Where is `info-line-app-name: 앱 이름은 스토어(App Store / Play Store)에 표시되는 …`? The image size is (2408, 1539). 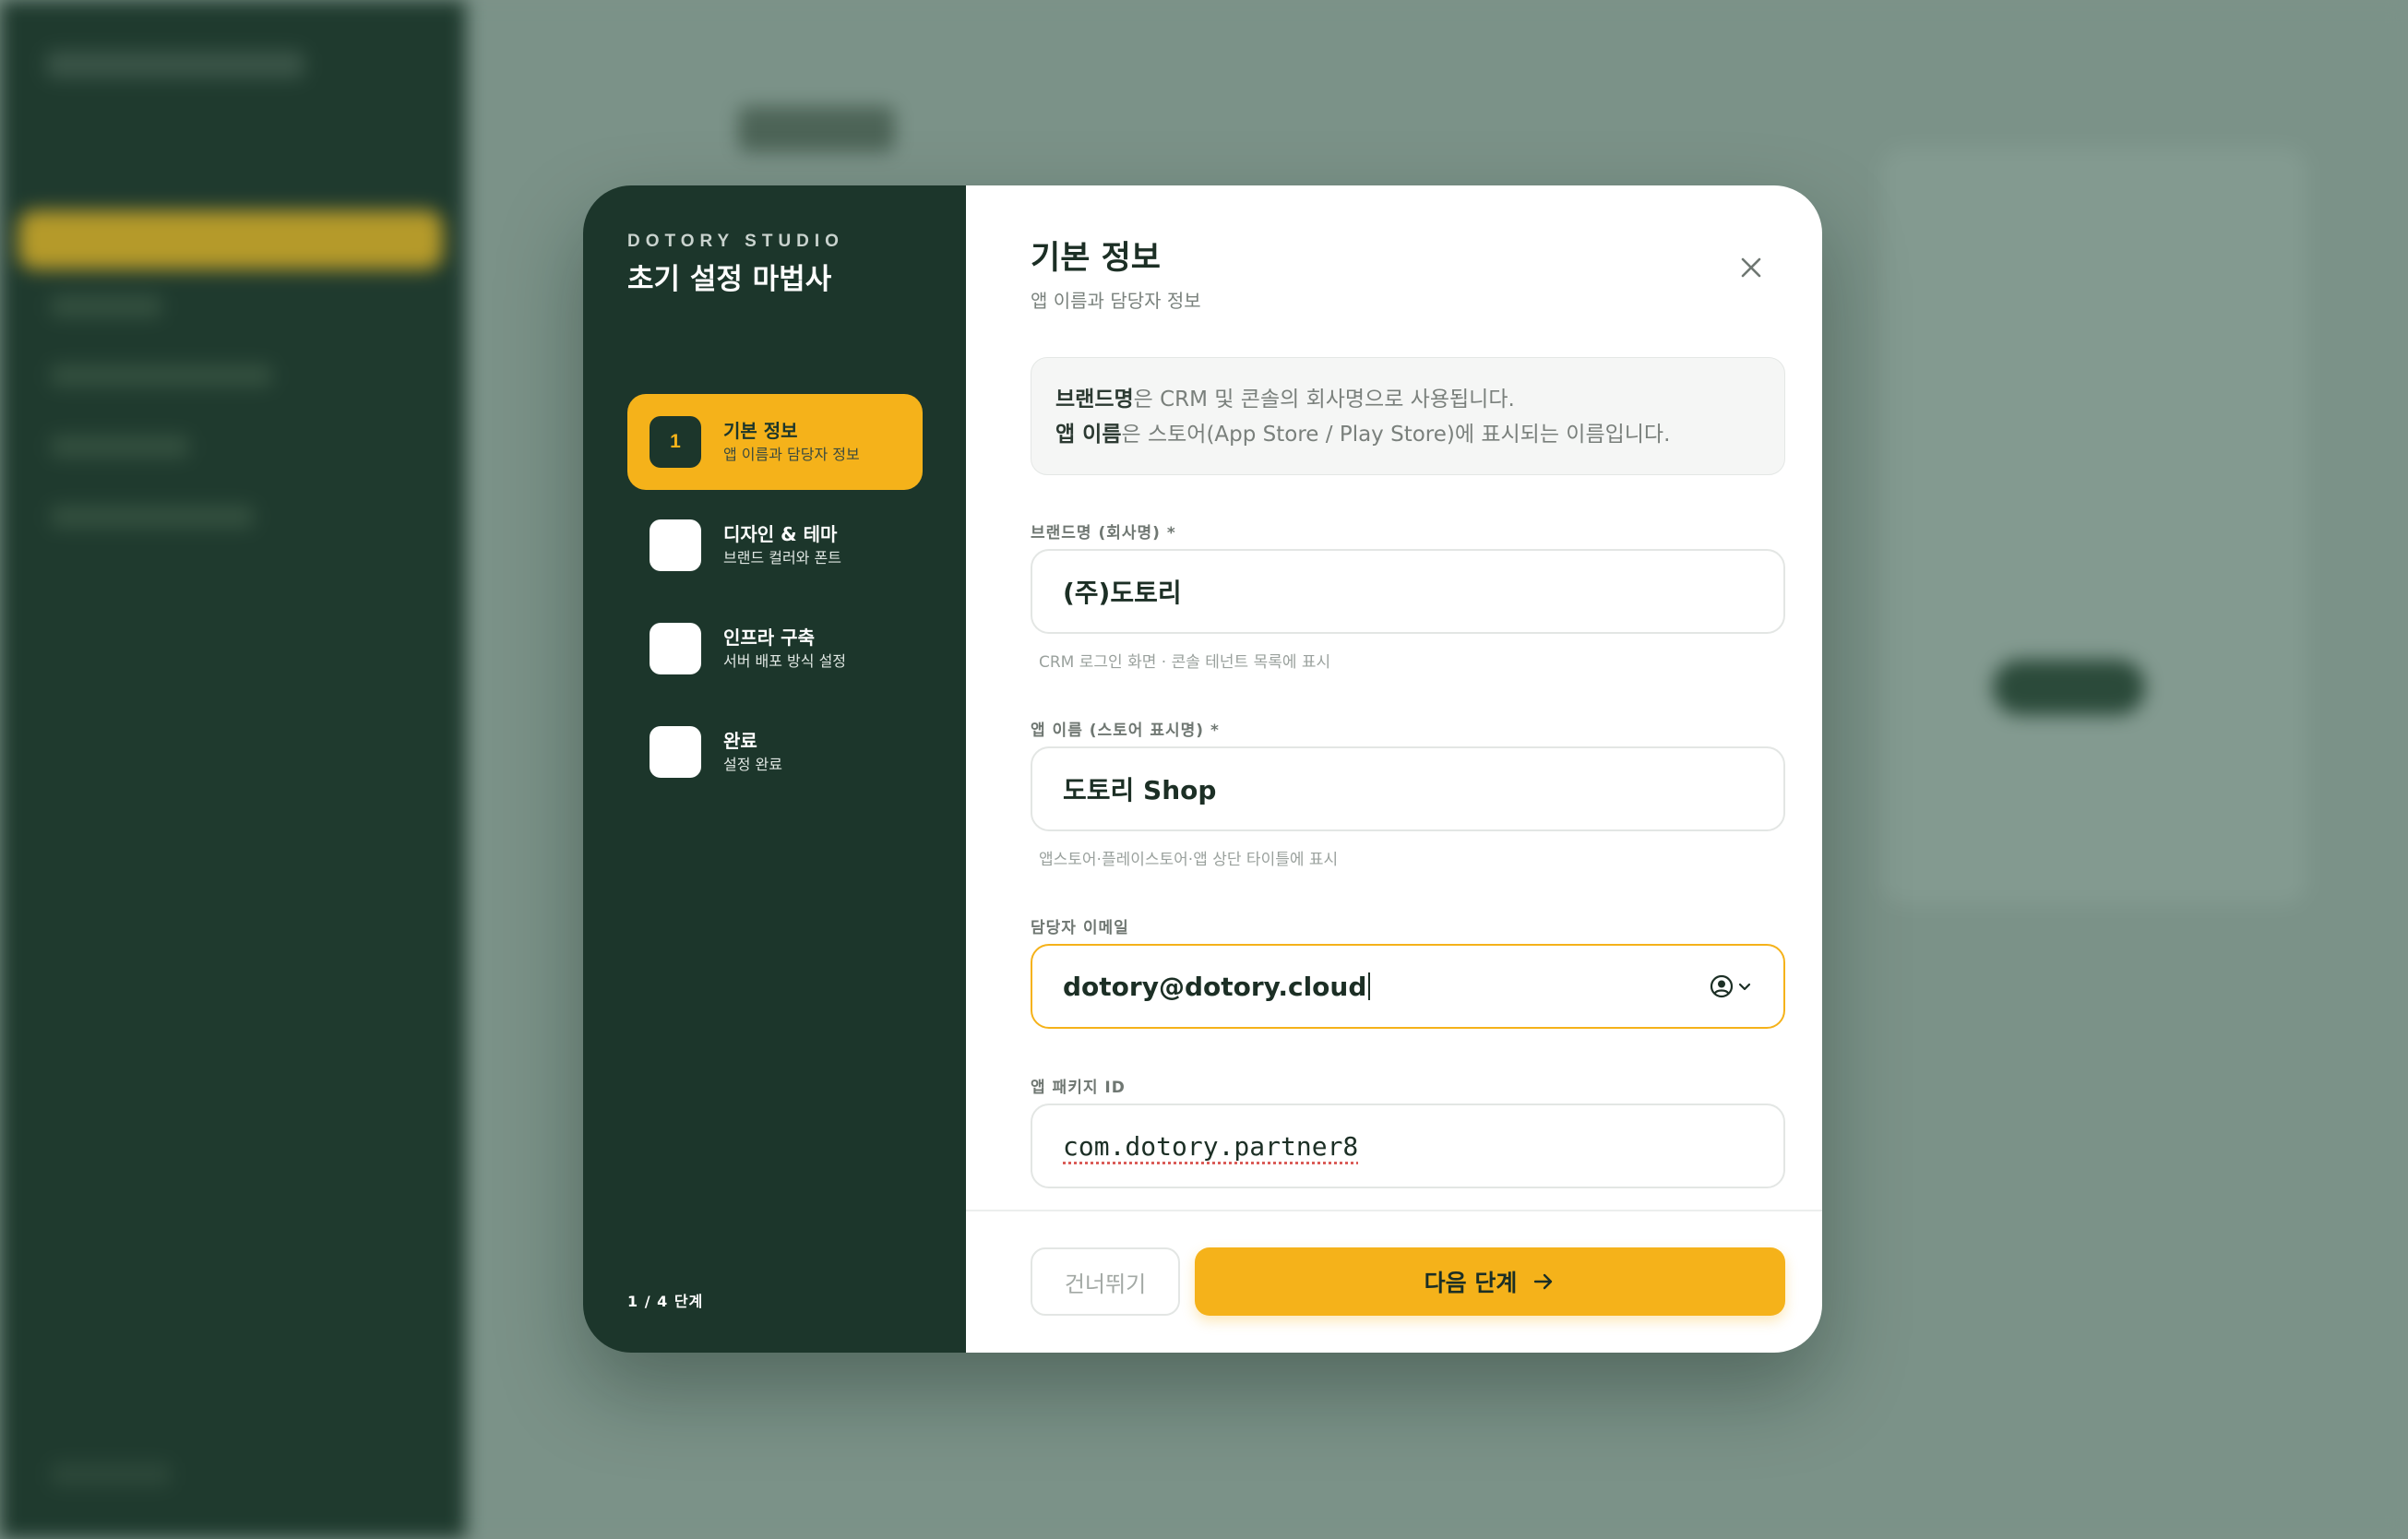
info-line-app-name: 앱 이름은 스토어(App Store / Play Store)에 표시되는 … is located at coordinates (1363, 435).